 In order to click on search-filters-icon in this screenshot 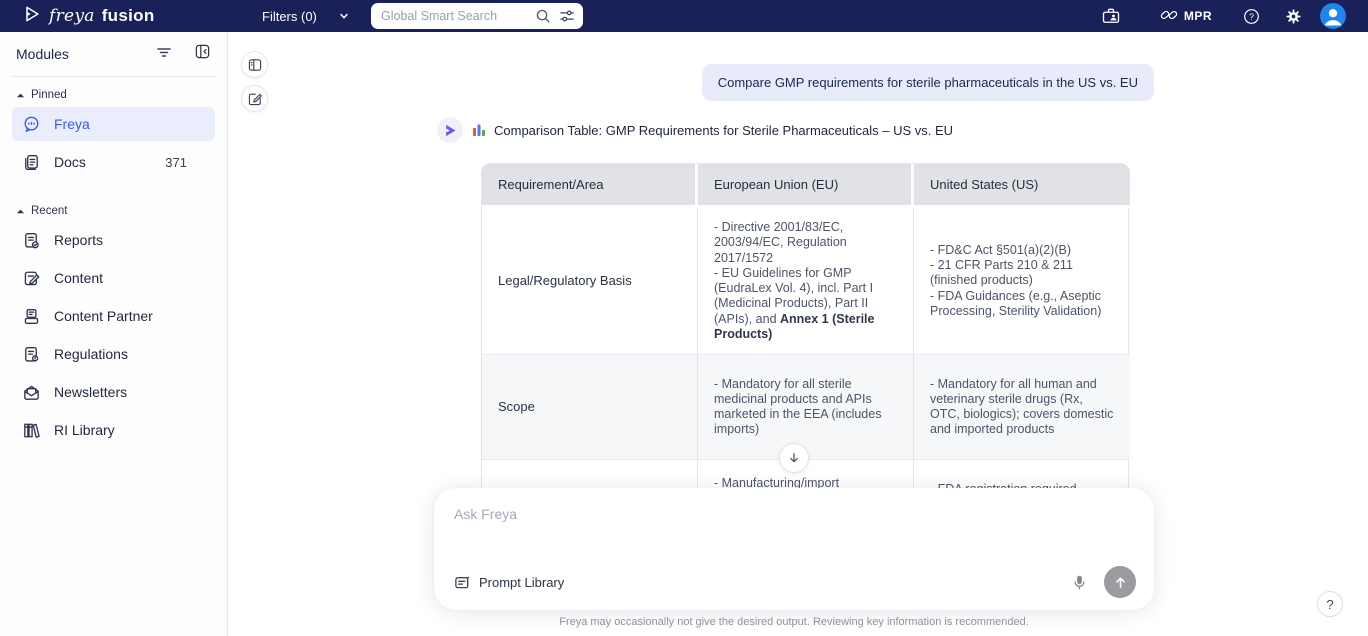, I will do `click(567, 16)`.